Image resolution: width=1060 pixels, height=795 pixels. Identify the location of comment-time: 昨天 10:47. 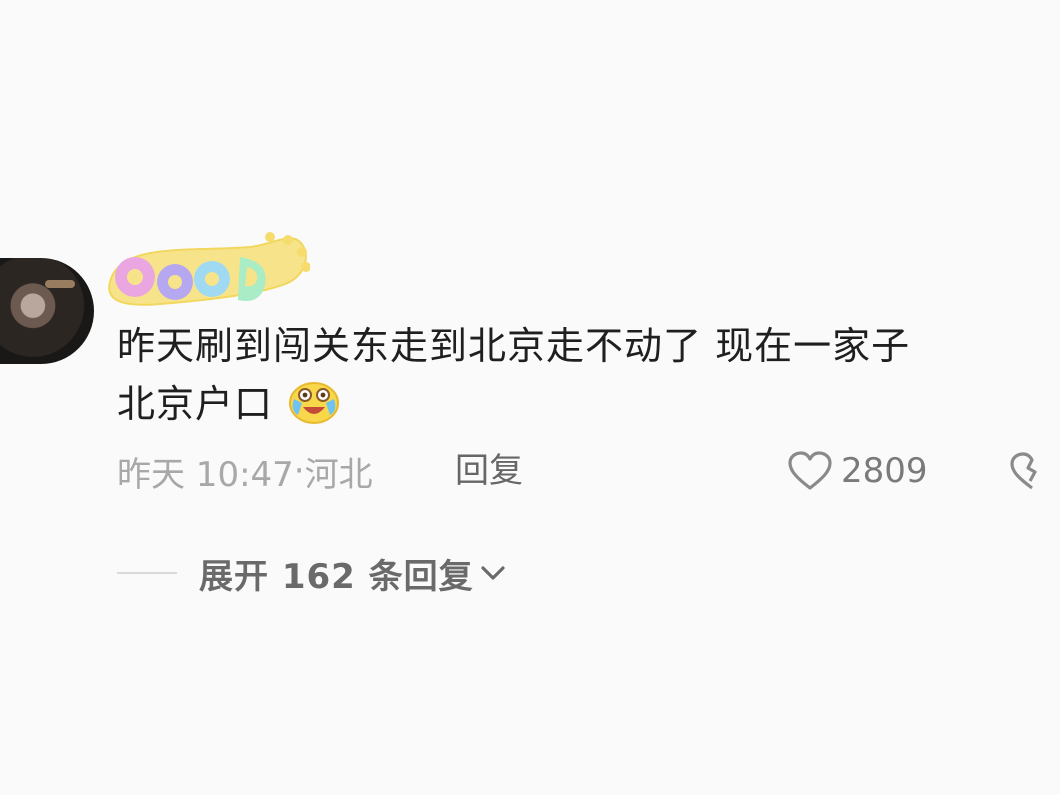
(205, 474).